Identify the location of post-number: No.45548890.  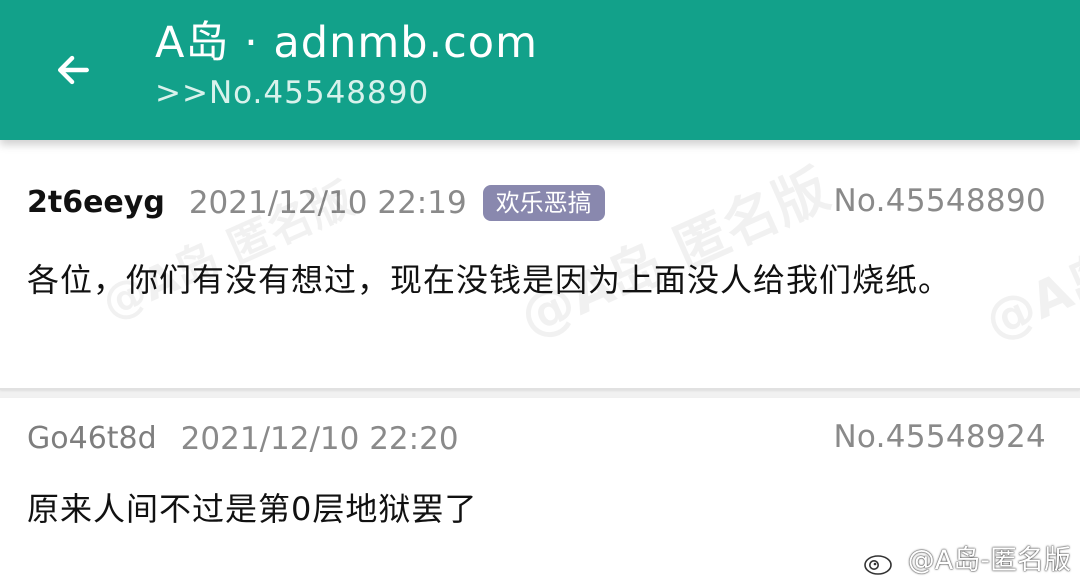
(939, 201).